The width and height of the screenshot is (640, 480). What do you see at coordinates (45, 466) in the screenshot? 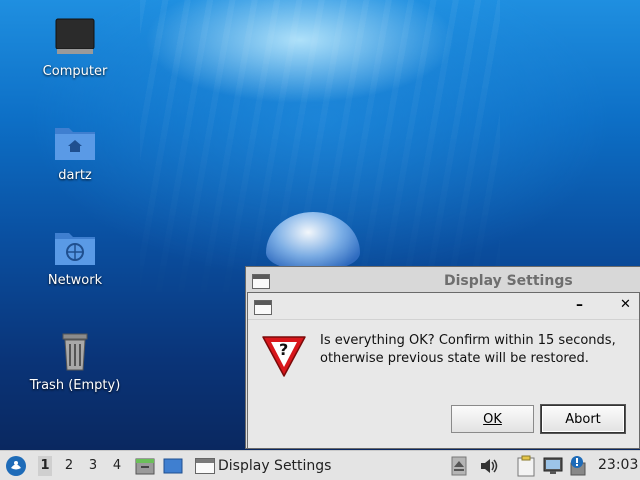
I see `workspace-1: 1` at bounding box center [45, 466].